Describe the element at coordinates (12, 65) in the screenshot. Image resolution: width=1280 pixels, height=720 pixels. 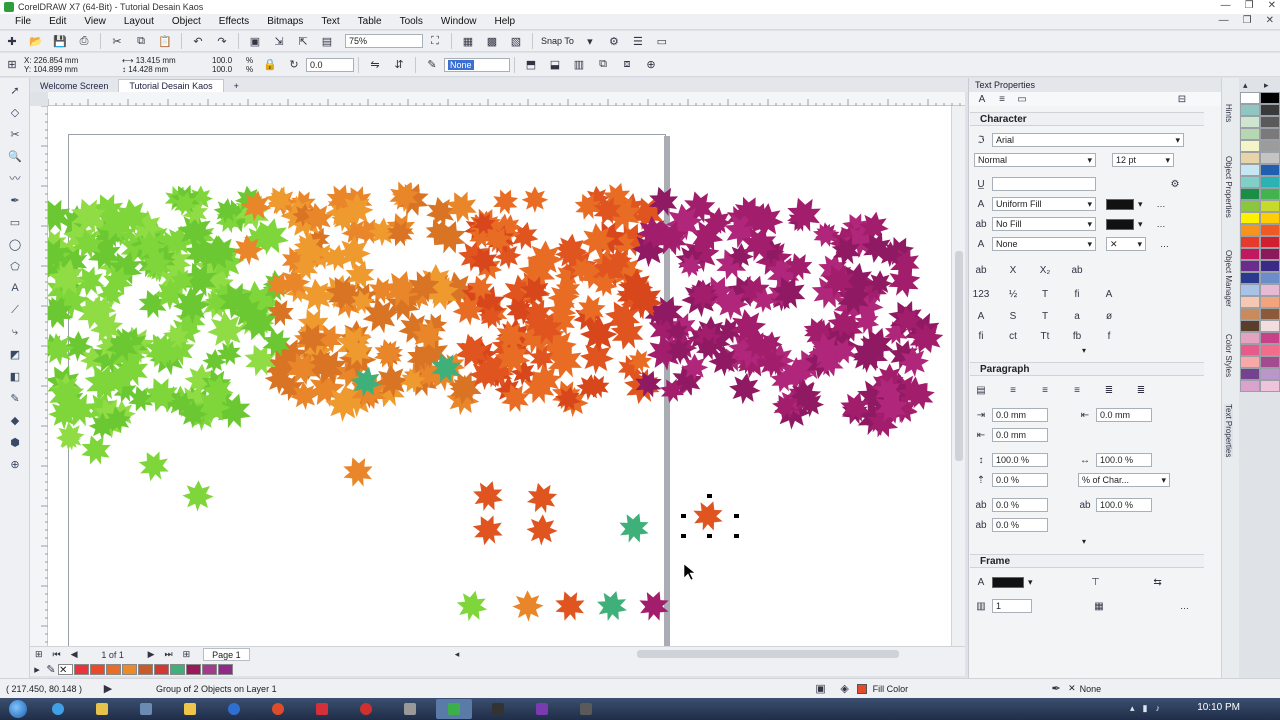
I see `object-origin-icon: ⊞` at that location.